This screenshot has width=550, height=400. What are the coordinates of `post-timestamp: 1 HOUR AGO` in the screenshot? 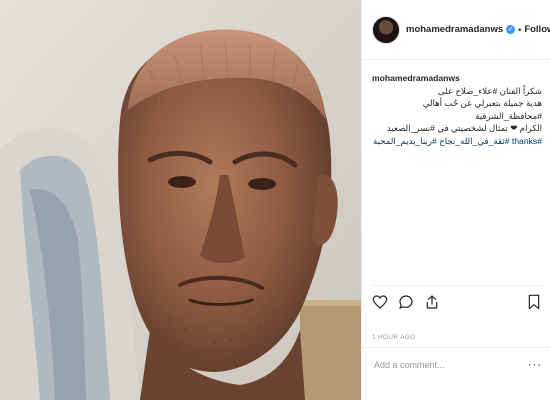 It's located at (393, 337).